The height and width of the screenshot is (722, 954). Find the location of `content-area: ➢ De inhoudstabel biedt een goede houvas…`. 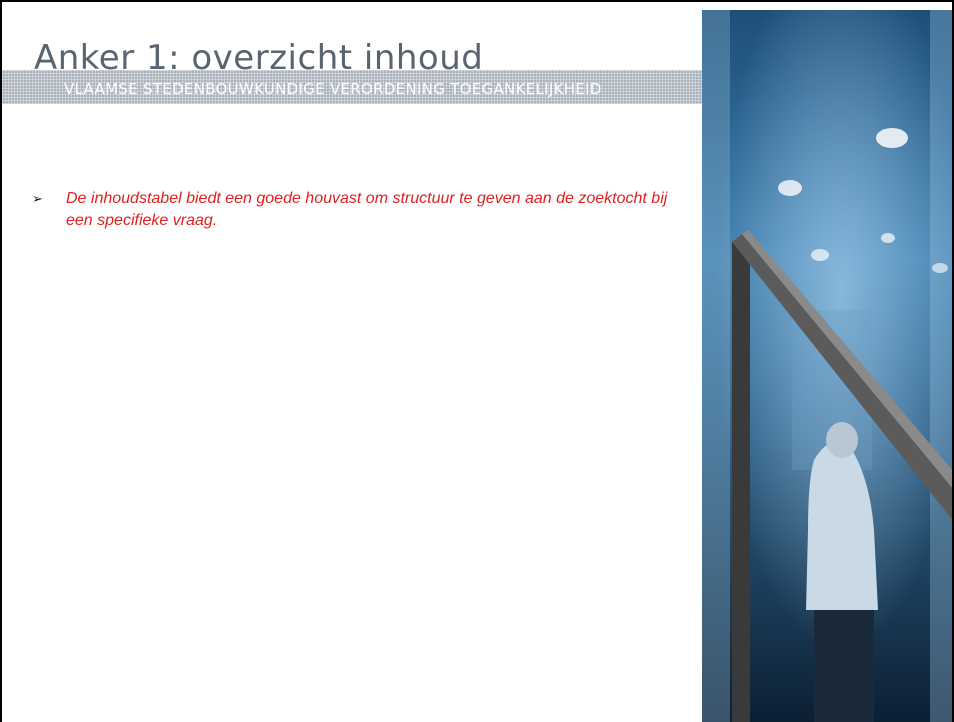

content-area: ➢ De inhoudstabel biedt een goede houvas… is located at coordinates (357, 210).